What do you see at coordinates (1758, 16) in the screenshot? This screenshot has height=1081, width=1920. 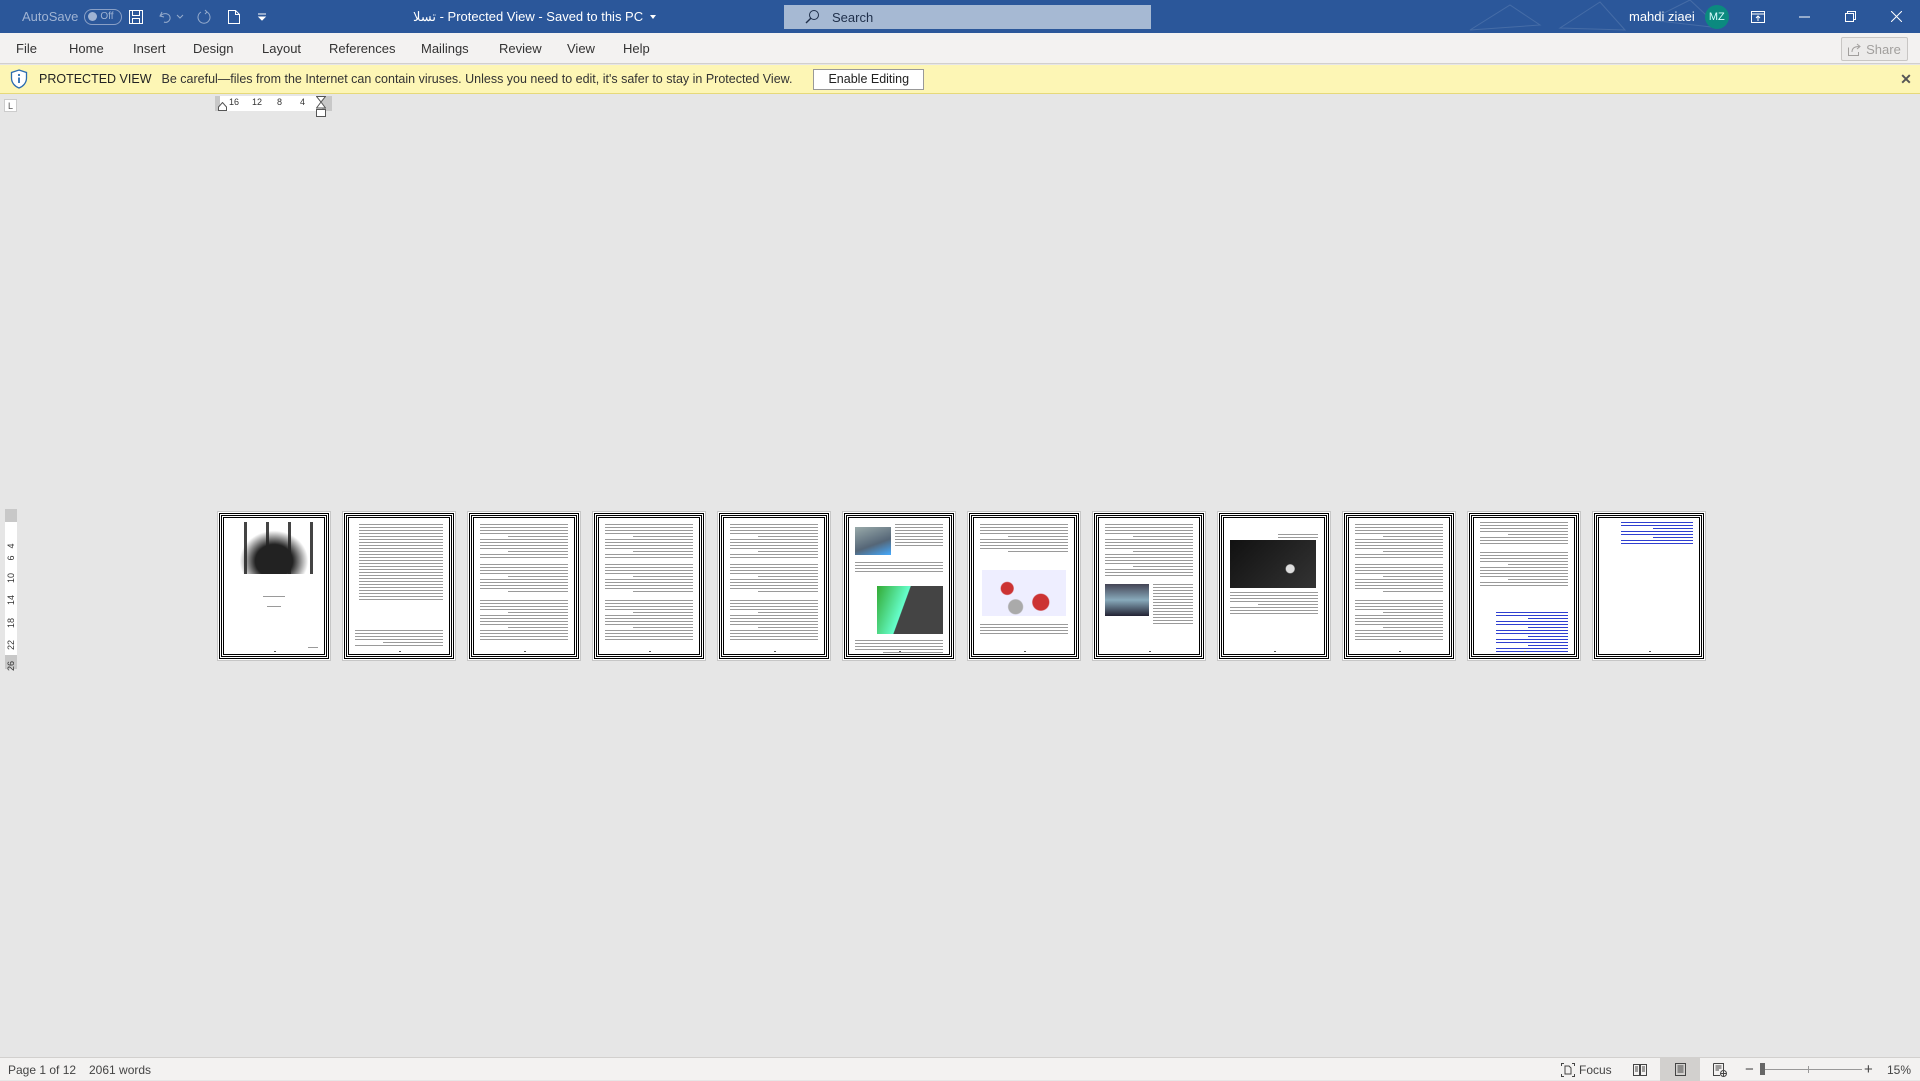 I see `ribbon-display-options-button` at bounding box center [1758, 16].